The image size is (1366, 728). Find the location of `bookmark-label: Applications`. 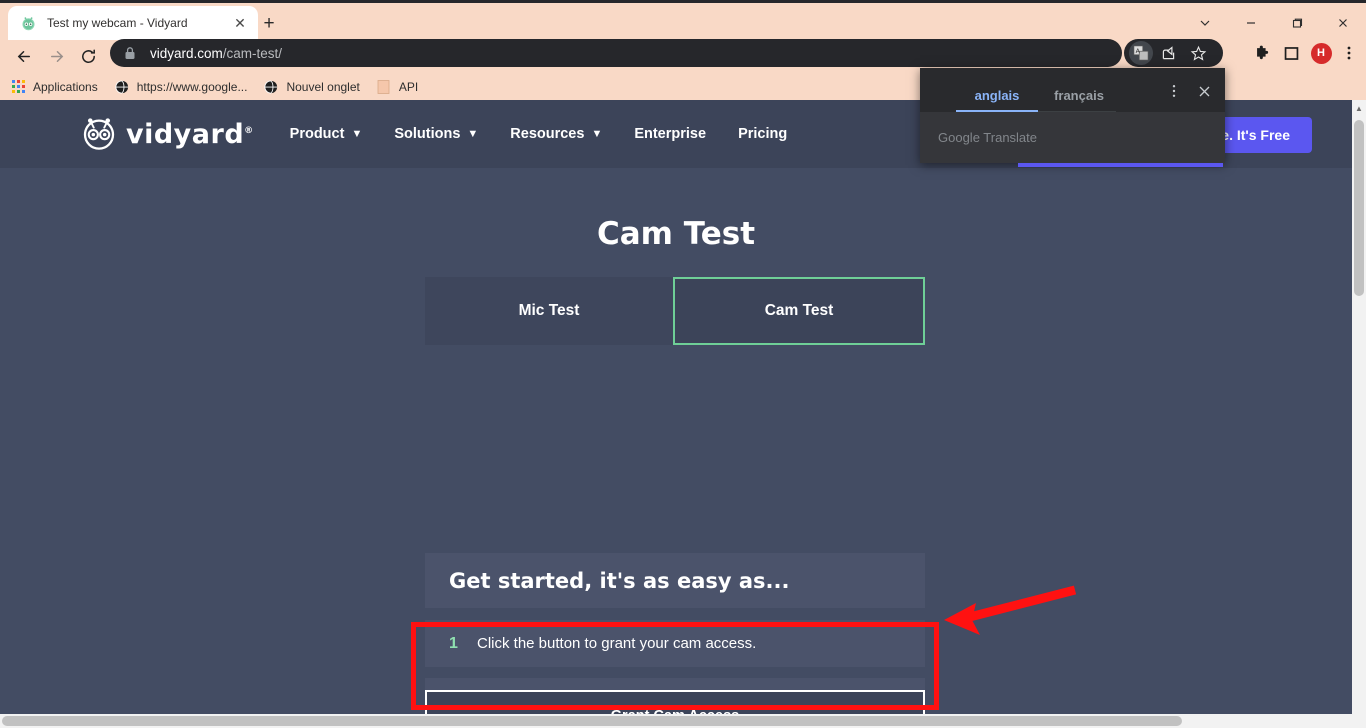

bookmark-label: Applications is located at coordinates (65, 86).